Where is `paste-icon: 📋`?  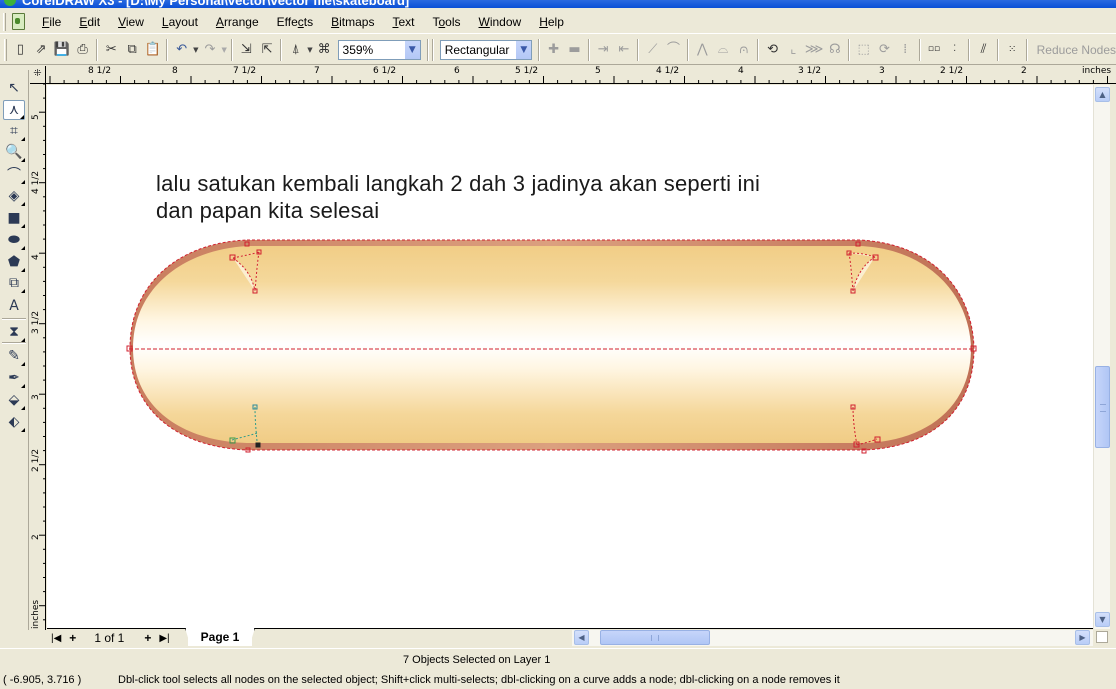
paste-icon: 📋 is located at coordinates (153, 50).